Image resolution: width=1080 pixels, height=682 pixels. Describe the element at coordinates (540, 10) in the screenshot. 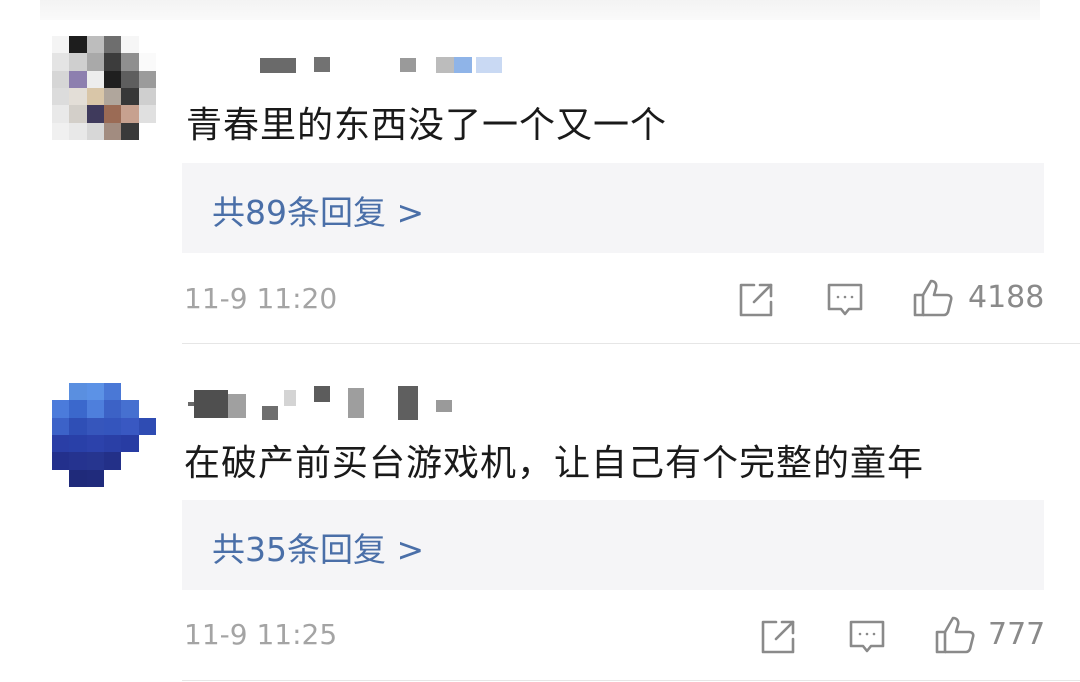

I see `previous-item-edge` at that location.